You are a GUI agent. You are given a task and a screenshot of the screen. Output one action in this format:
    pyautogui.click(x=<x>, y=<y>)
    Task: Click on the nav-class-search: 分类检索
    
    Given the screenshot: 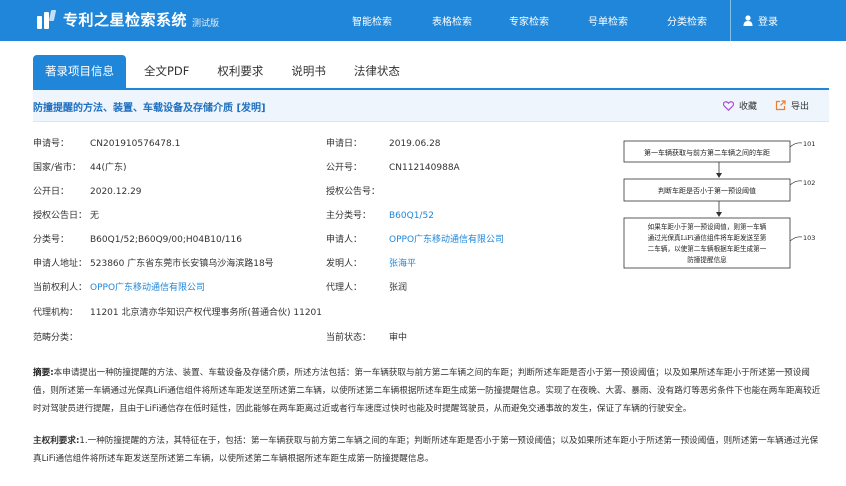 What is the action you would take?
    pyautogui.click(x=687, y=20)
    